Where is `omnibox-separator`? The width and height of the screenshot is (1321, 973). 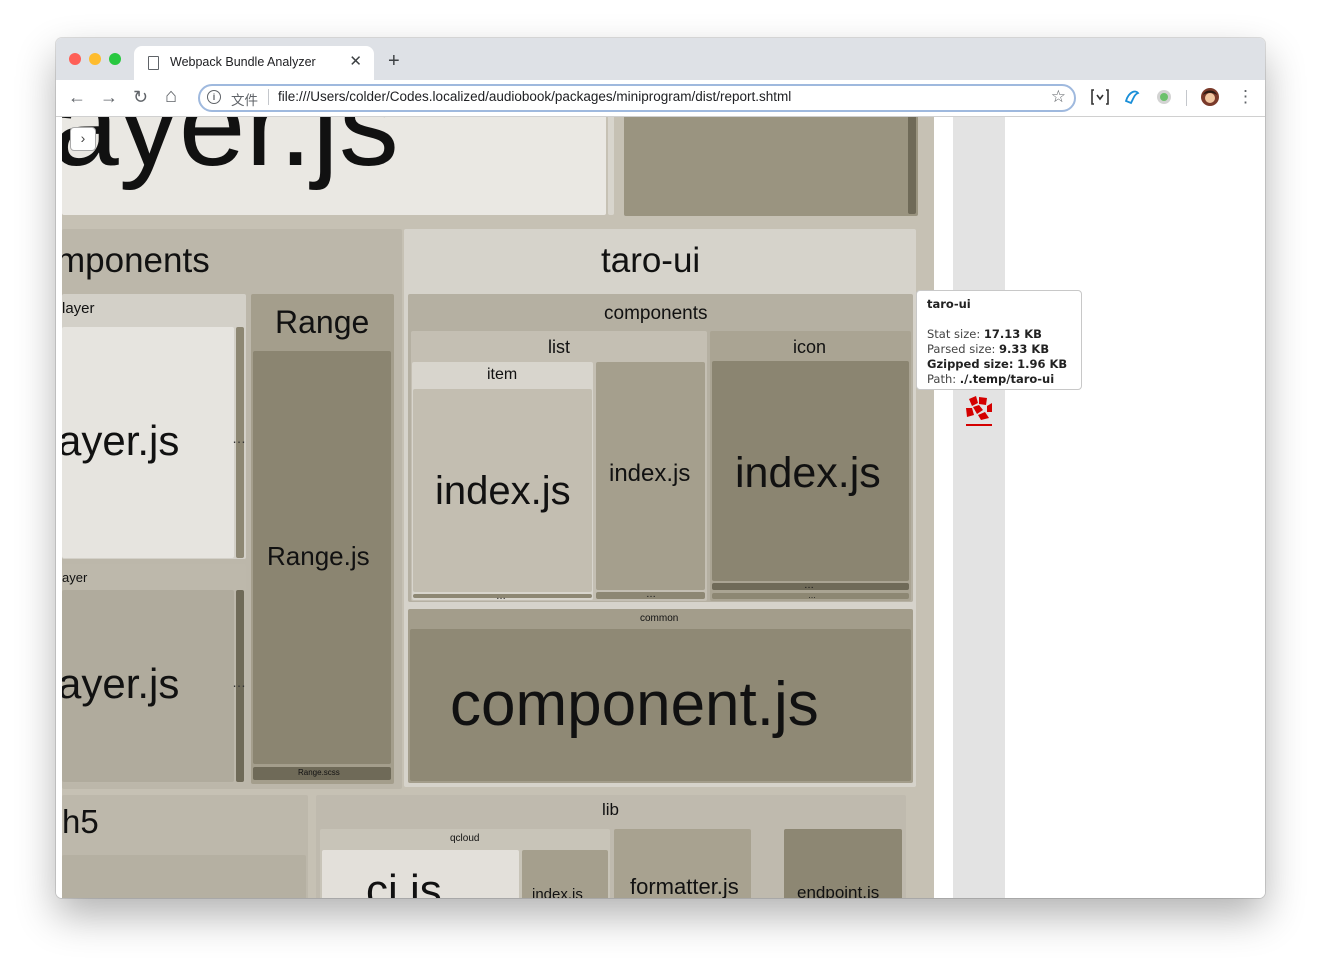
omnibox-separator is located at coordinates (268, 97).